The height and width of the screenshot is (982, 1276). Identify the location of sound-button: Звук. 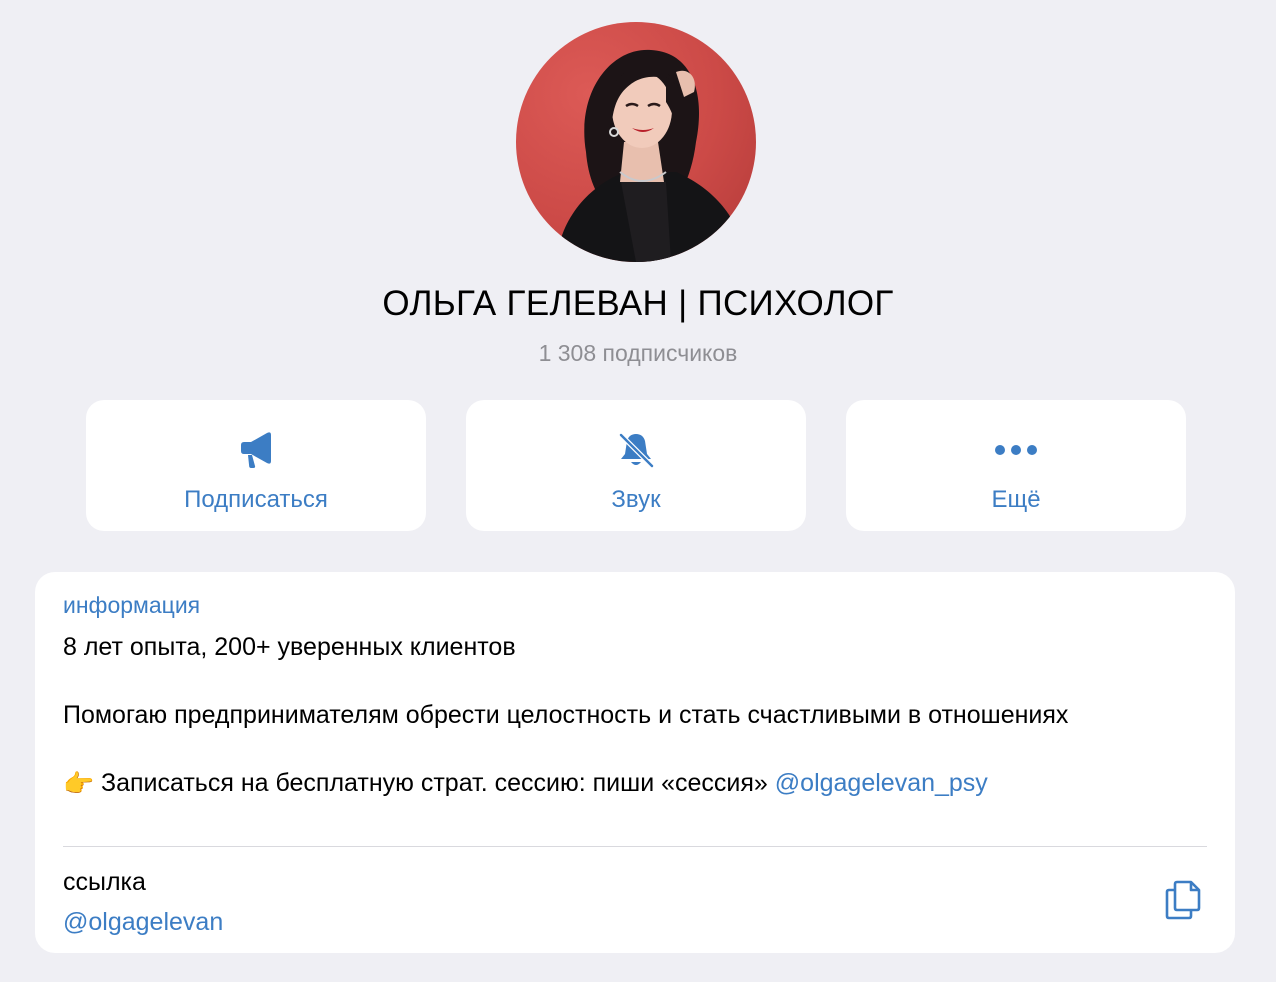
(636, 465).